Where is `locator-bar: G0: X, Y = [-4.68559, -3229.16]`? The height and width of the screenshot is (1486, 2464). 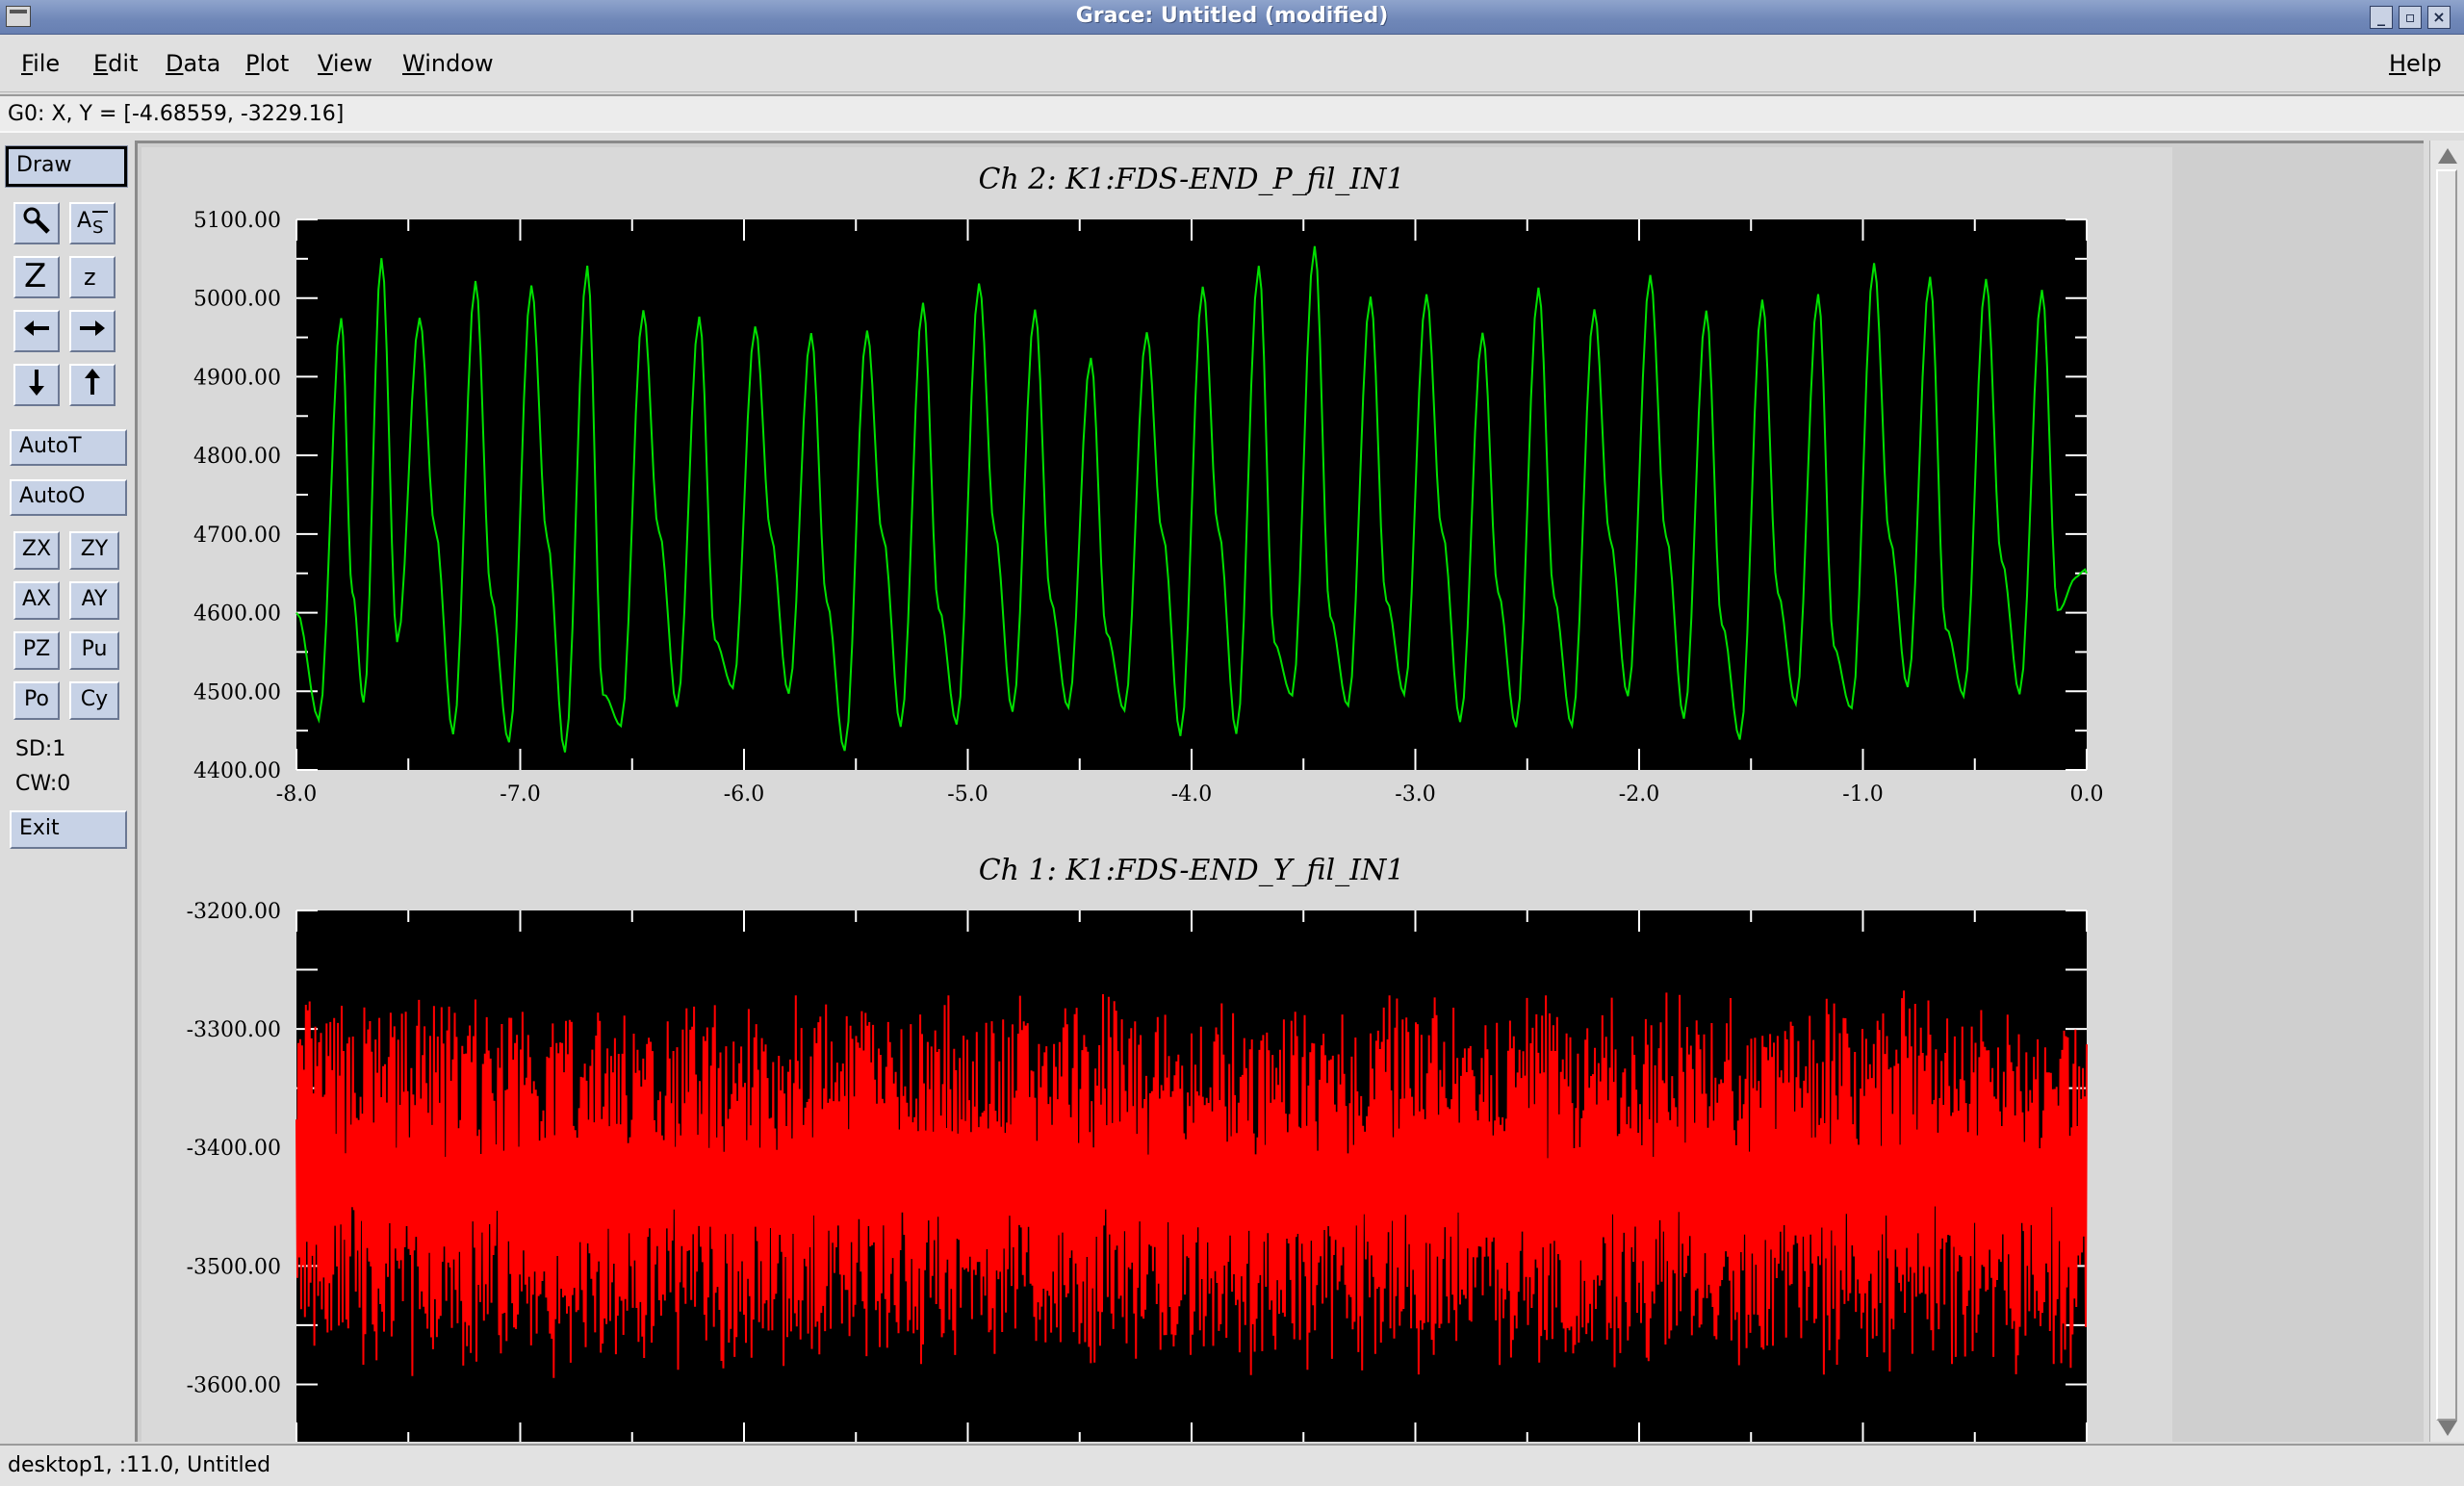
locator-bar: G0: X, Y = [-4.68559, -3229.16] is located at coordinates (1232, 114).